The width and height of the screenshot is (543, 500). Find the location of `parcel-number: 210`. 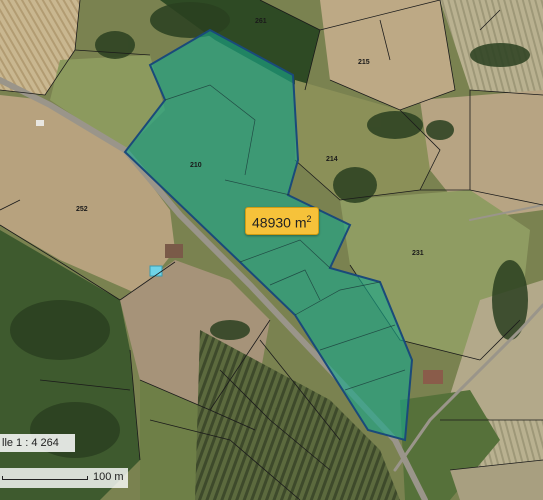

parcel-number: 210 is located at coordinates (196, 165).